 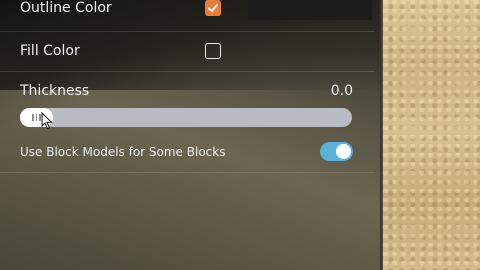 I want to click on mouse-cursor-icon, so click(x=47, y=121).